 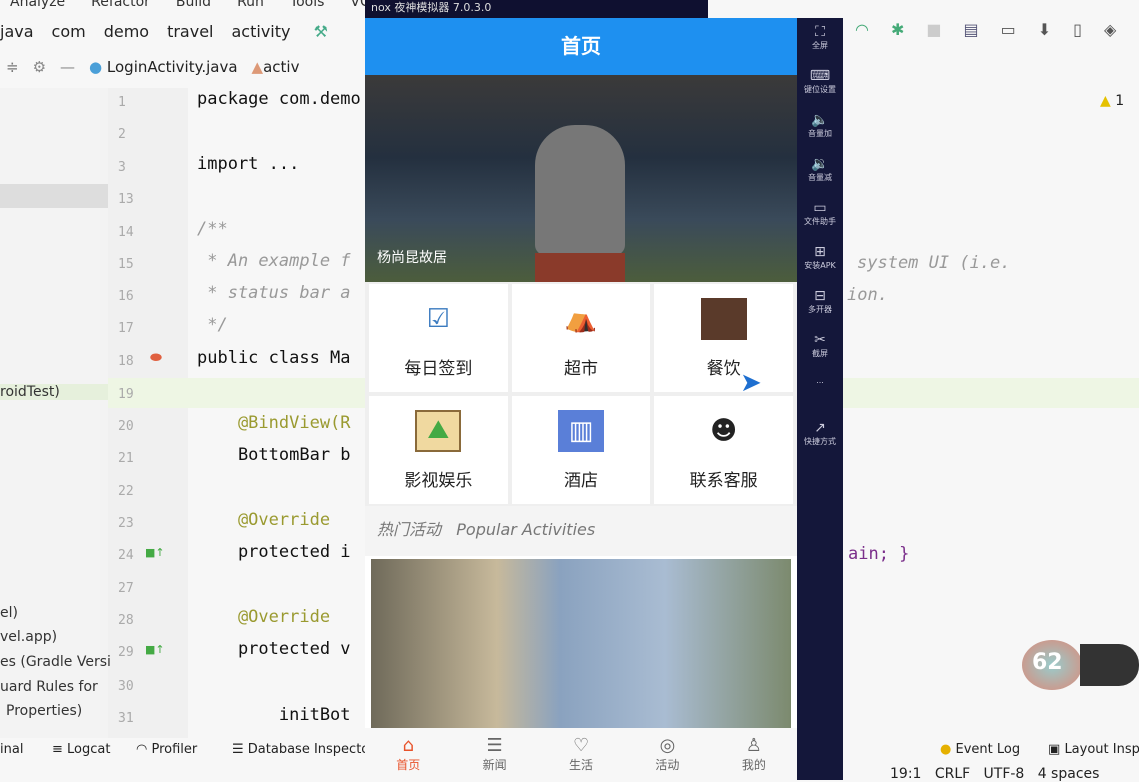 I want to click on sync-icon: ▤, so click(x=971, y=29).